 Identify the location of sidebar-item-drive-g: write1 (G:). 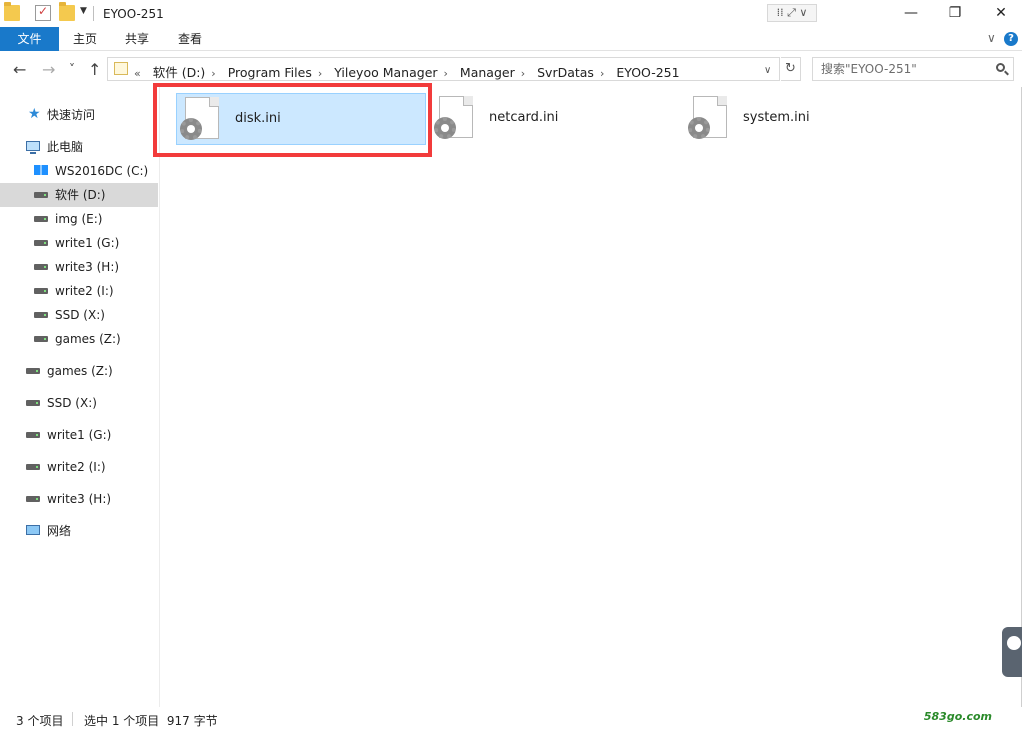
(79, 243).